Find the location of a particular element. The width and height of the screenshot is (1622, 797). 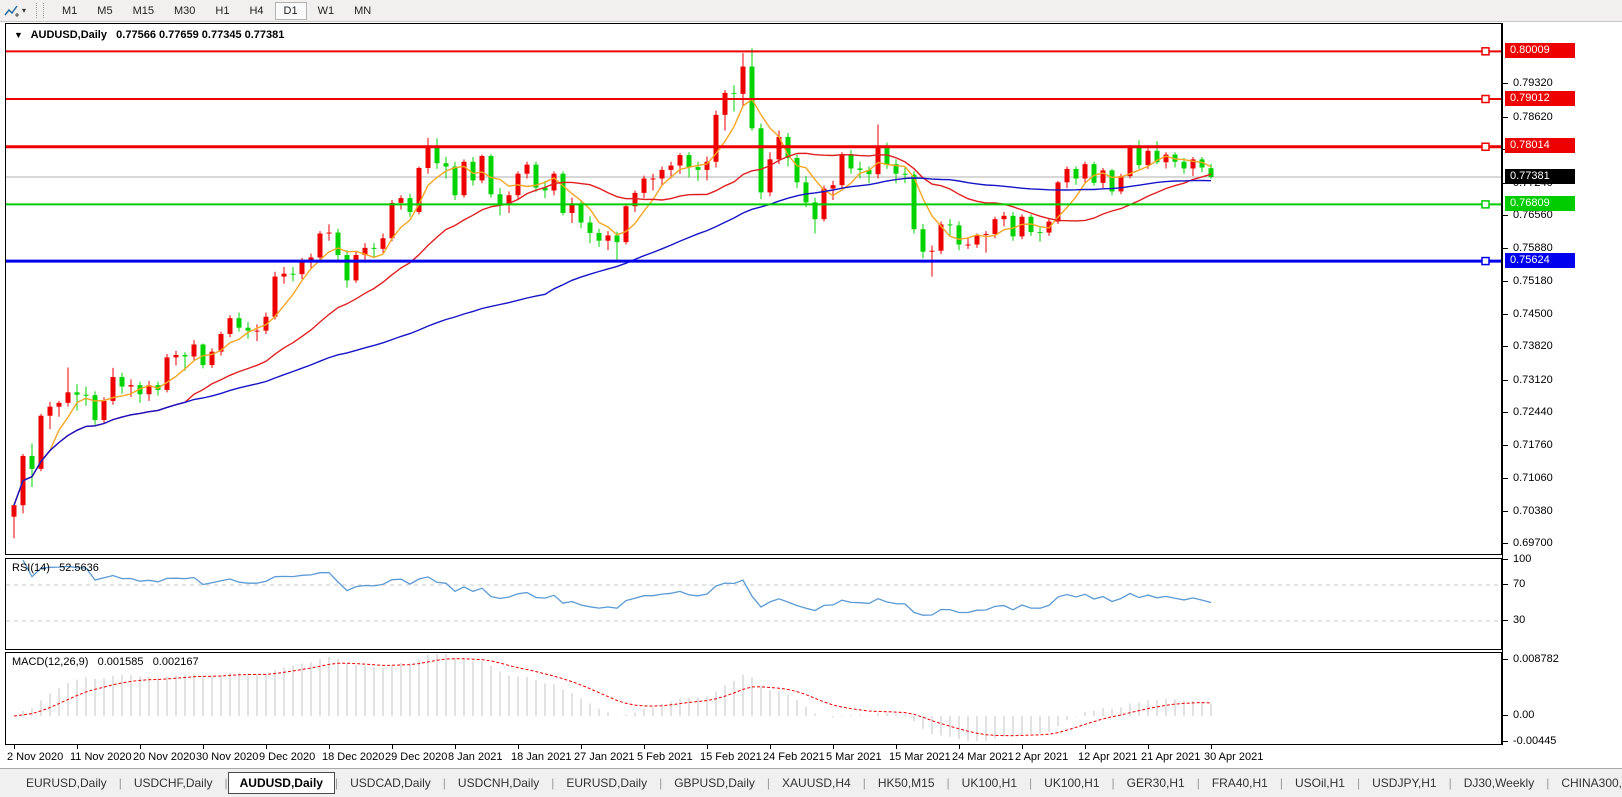

price-tick-label: 0.76560 is located at coordinates (1533, 215).